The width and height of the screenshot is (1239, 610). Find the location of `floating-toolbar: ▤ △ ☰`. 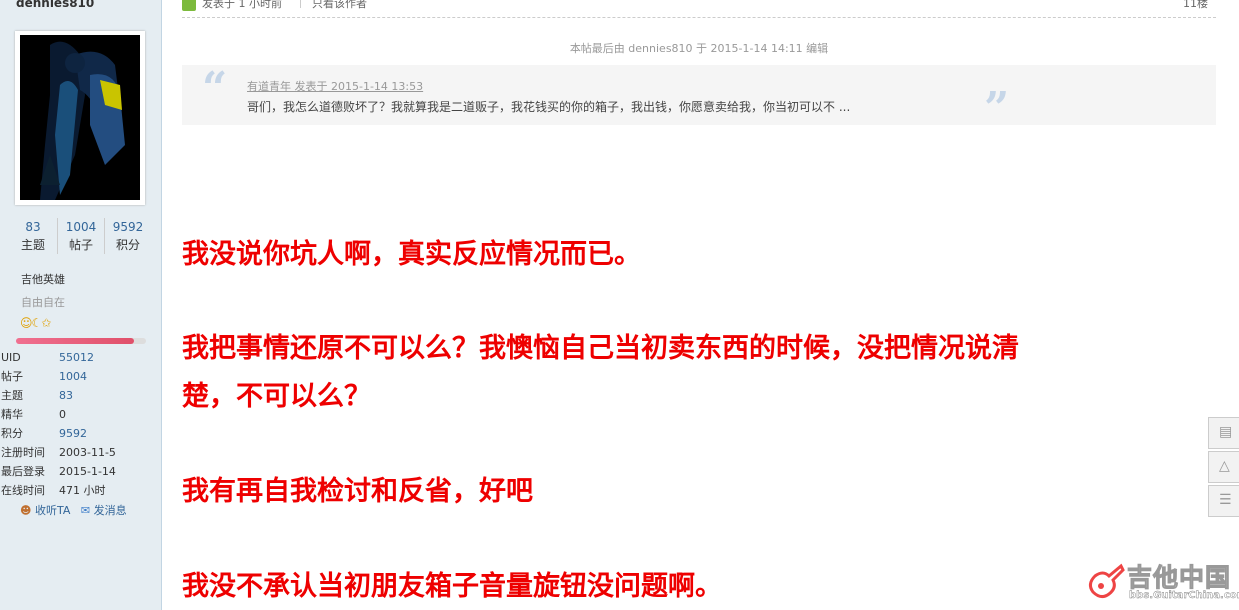

floating-toolbar: ▤ △ ☰ is located at coordinates (1223, 468).